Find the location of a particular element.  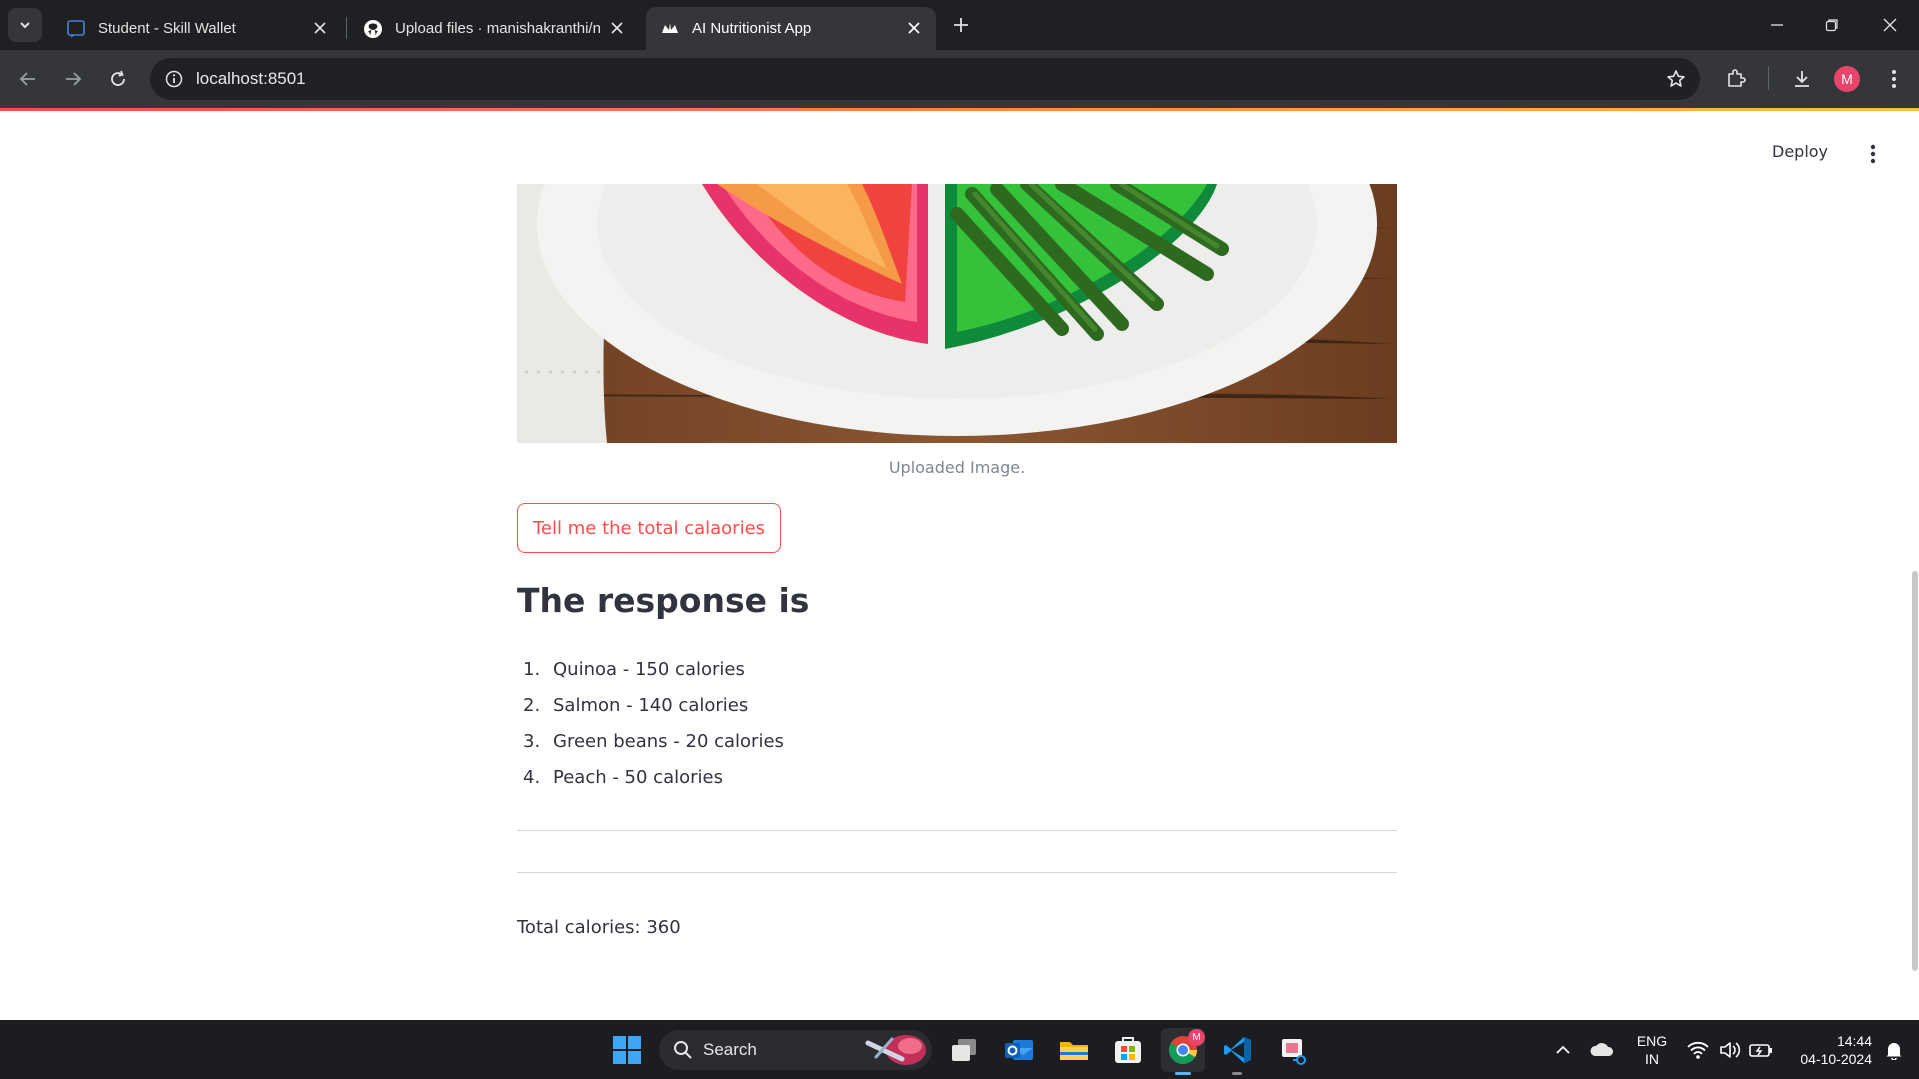

puzzle-icon is located at coordinates (1737, 78).